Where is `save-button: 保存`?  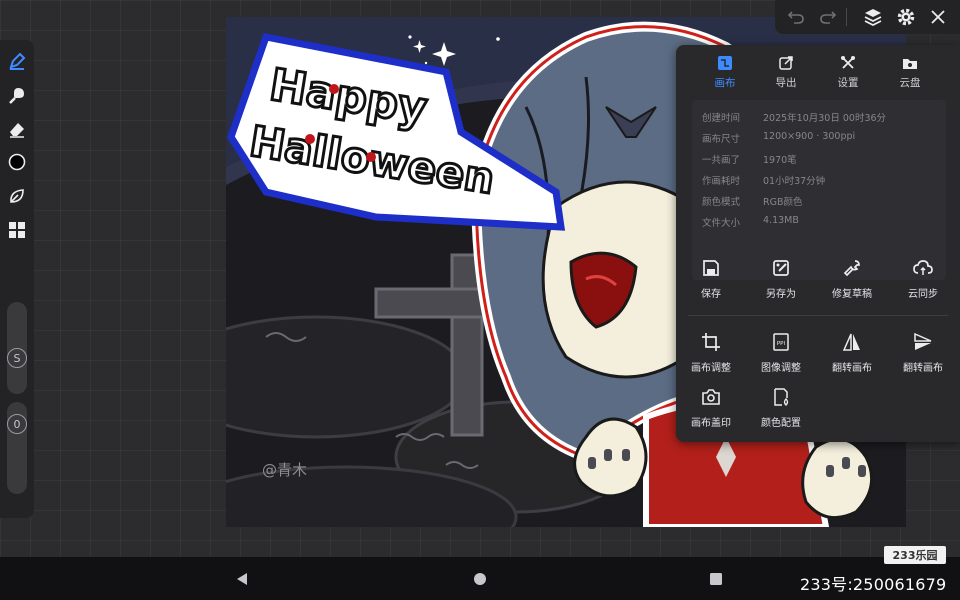
save-button: 保存 is located at coordinates (711, 278).